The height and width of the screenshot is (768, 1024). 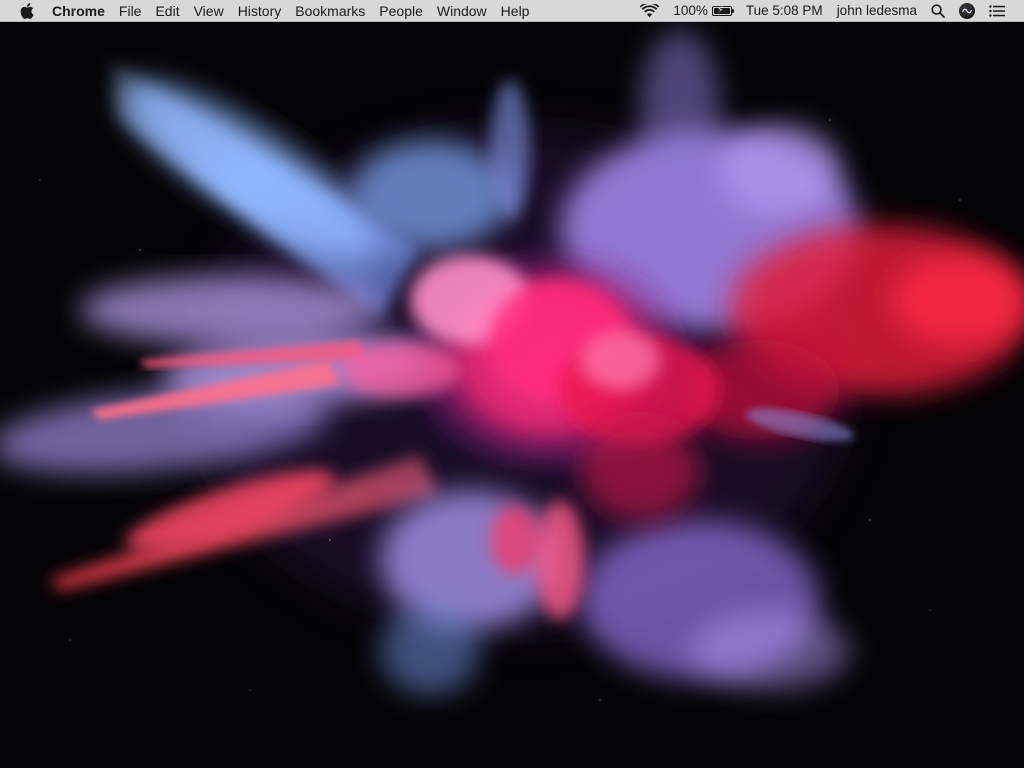 What do you see at coordinates (690, 10) in the screenshot?
I see `battery-percent: 100%` at bounding box center [690, 10].